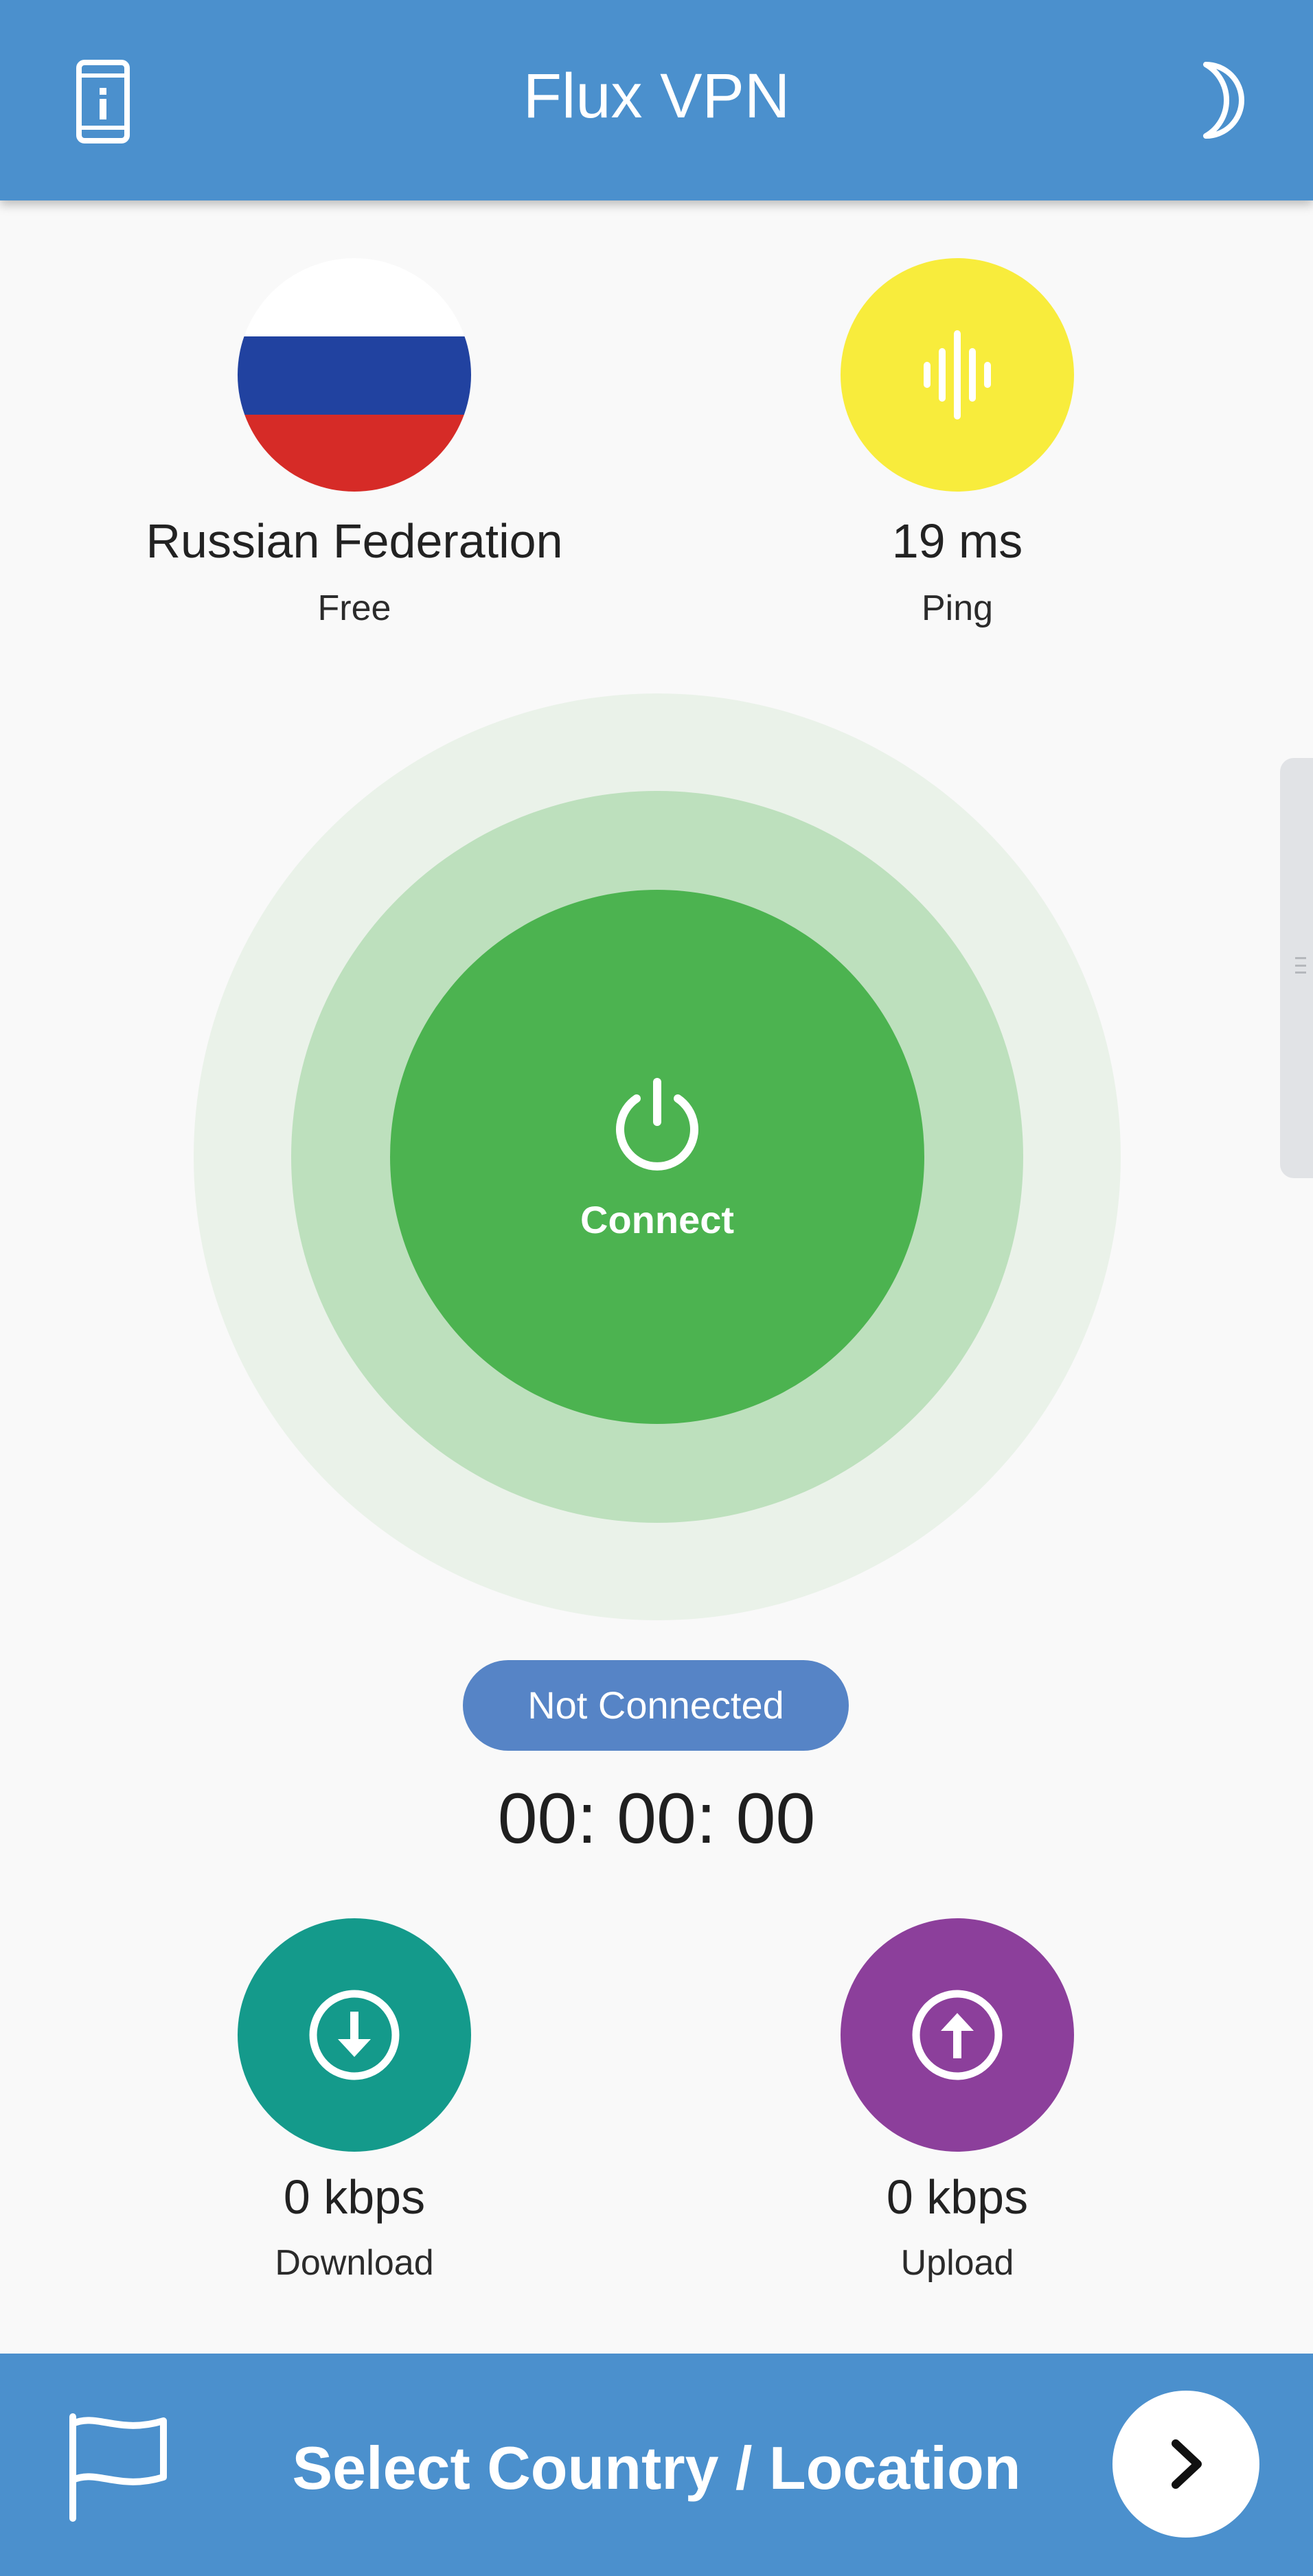 The width and height of the screenshot is (1313, 2576). What do you see at coordinates (656, 1819) in the screenshot?
I see `connection-timer: 00: 00: 00` at bounding box center [656, 1819].